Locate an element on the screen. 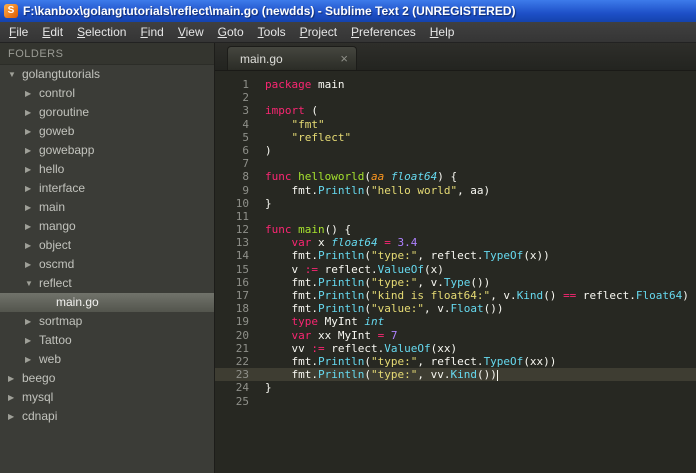  menu-selection: Selection is located at coordinates (101, 32).